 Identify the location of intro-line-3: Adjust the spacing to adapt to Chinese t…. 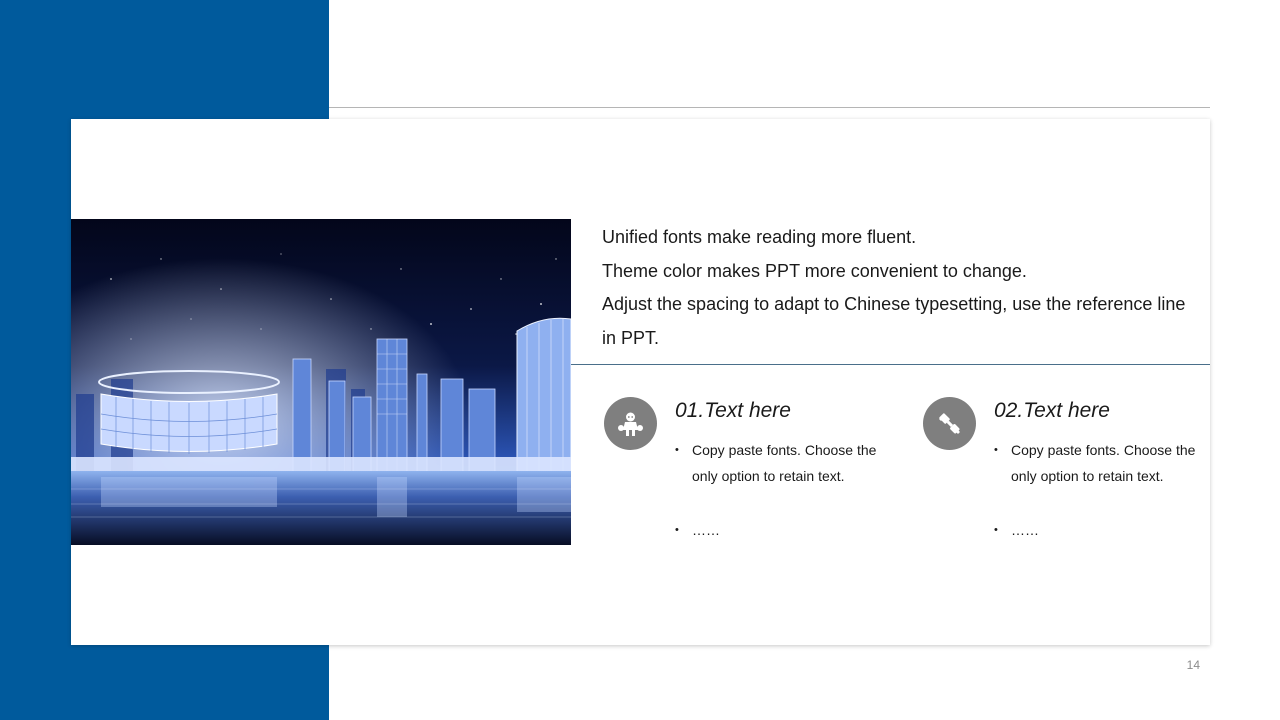
(894, 321).